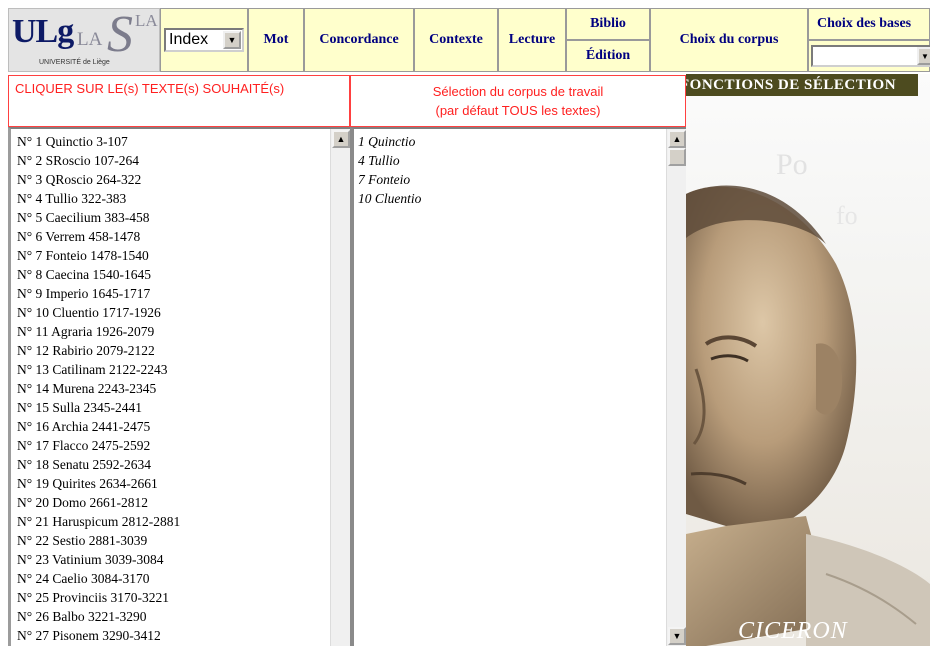  What do you see at coordinates (511, 198) in the screenshot?
I see `selected-corpus-item: 10 Cluentio` at bounding box center [511, 198].